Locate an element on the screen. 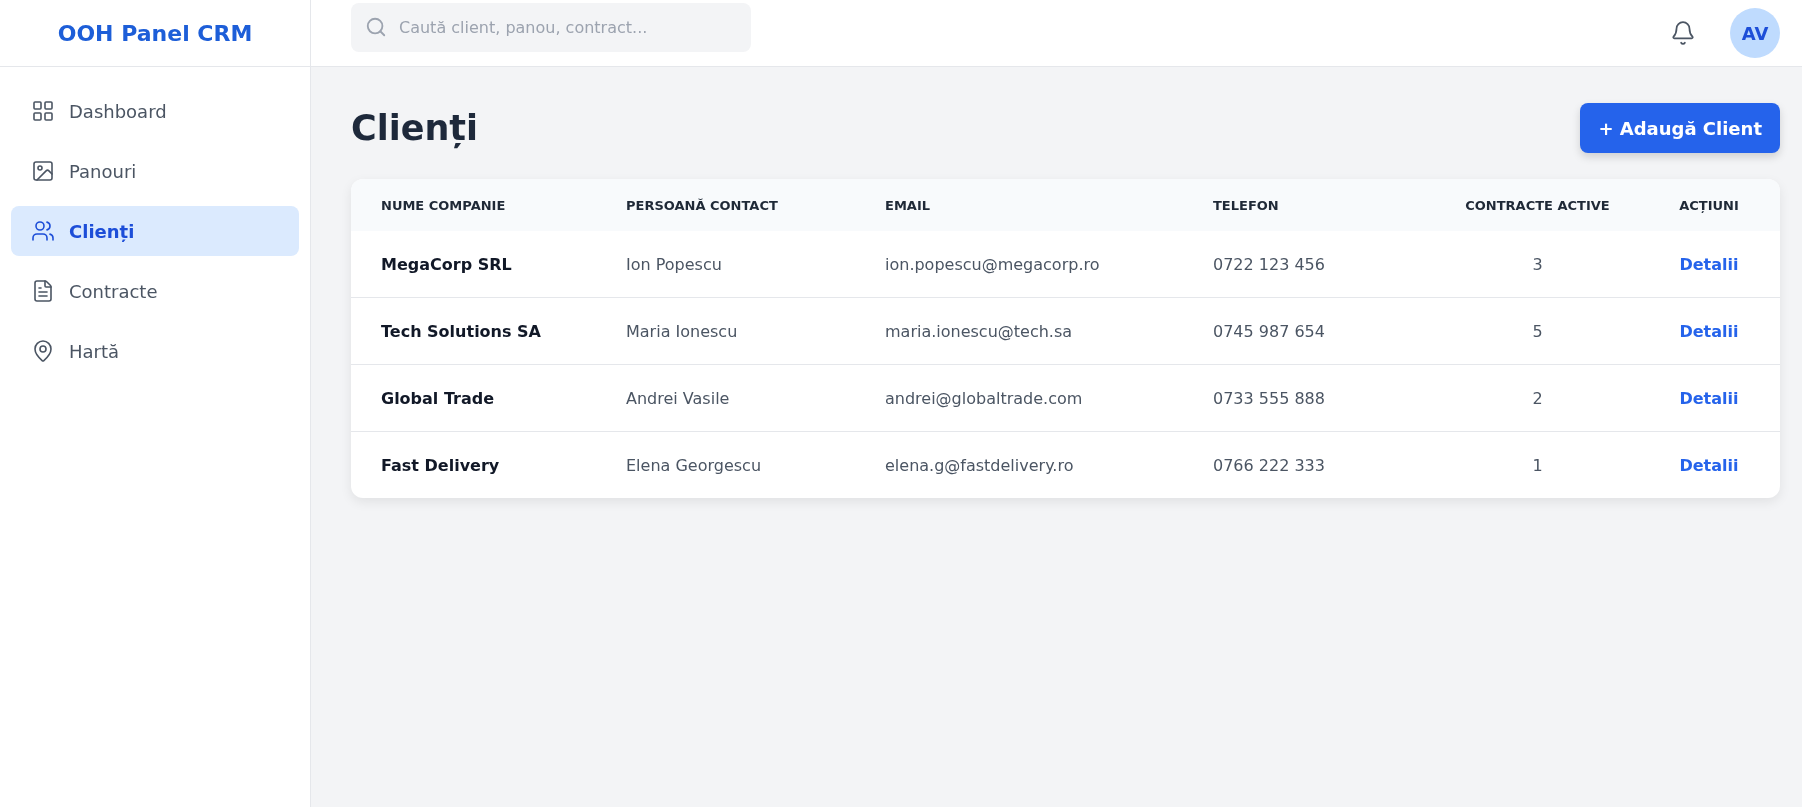  table-cell-text: MegaCorp SRL is located at coordinates (447, 264).